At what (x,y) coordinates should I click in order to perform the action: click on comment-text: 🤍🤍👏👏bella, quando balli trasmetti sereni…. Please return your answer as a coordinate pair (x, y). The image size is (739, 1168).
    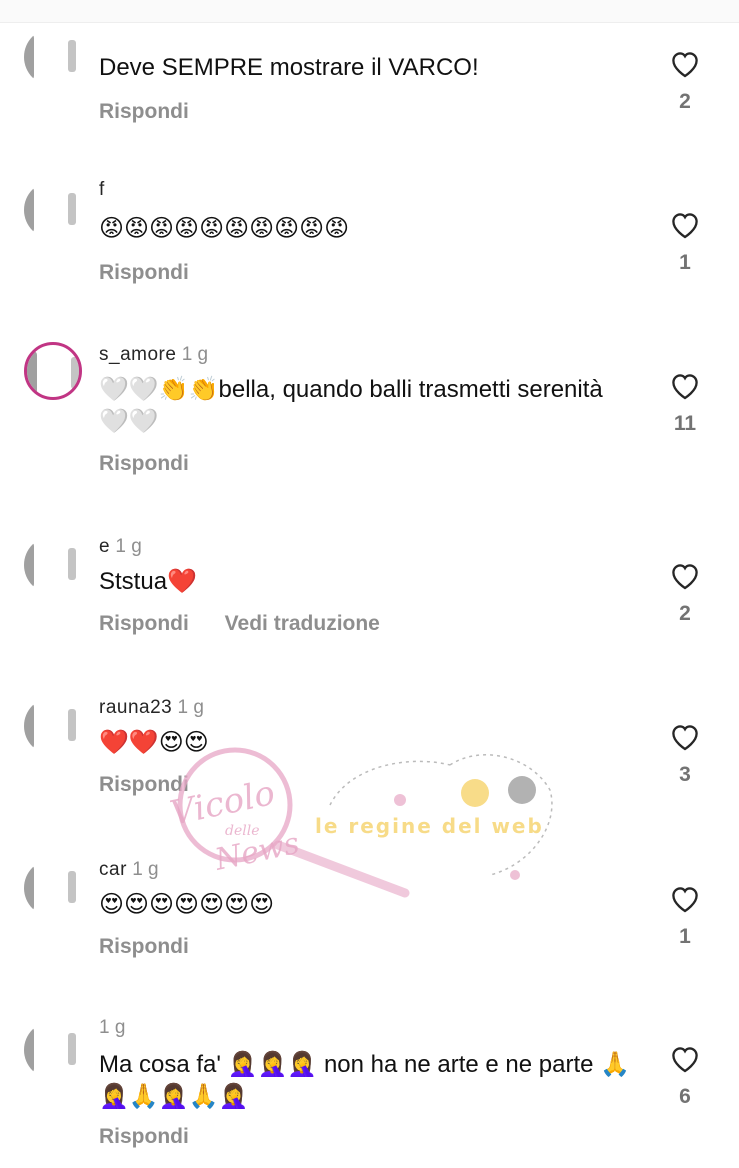
    Looking at the image, I should click on (351, 405).